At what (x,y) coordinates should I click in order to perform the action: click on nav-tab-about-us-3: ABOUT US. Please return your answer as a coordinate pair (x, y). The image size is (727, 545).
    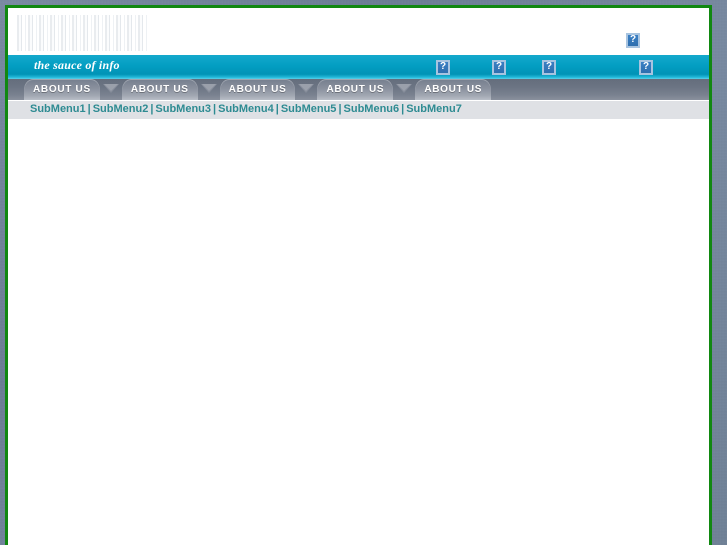
    Looking at the image, I should click on (257, 89).